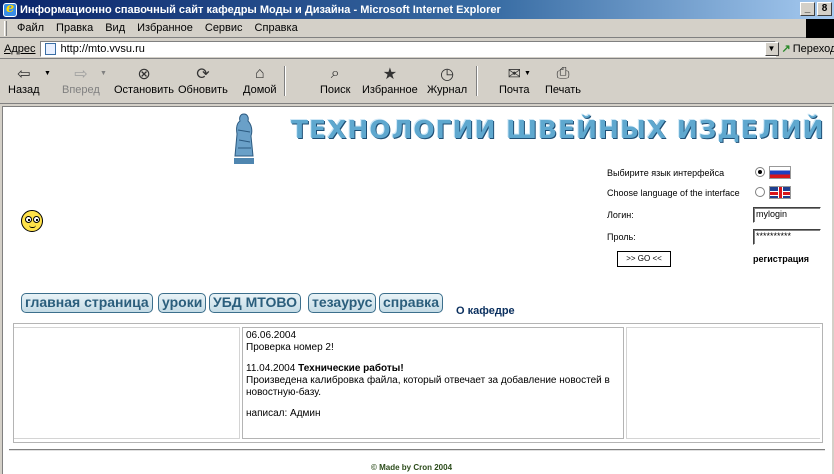 Image resolution: width=834 pixels, height=474 pixels. I want to click on history-button: ◷ Журнал, so click(447, 83).